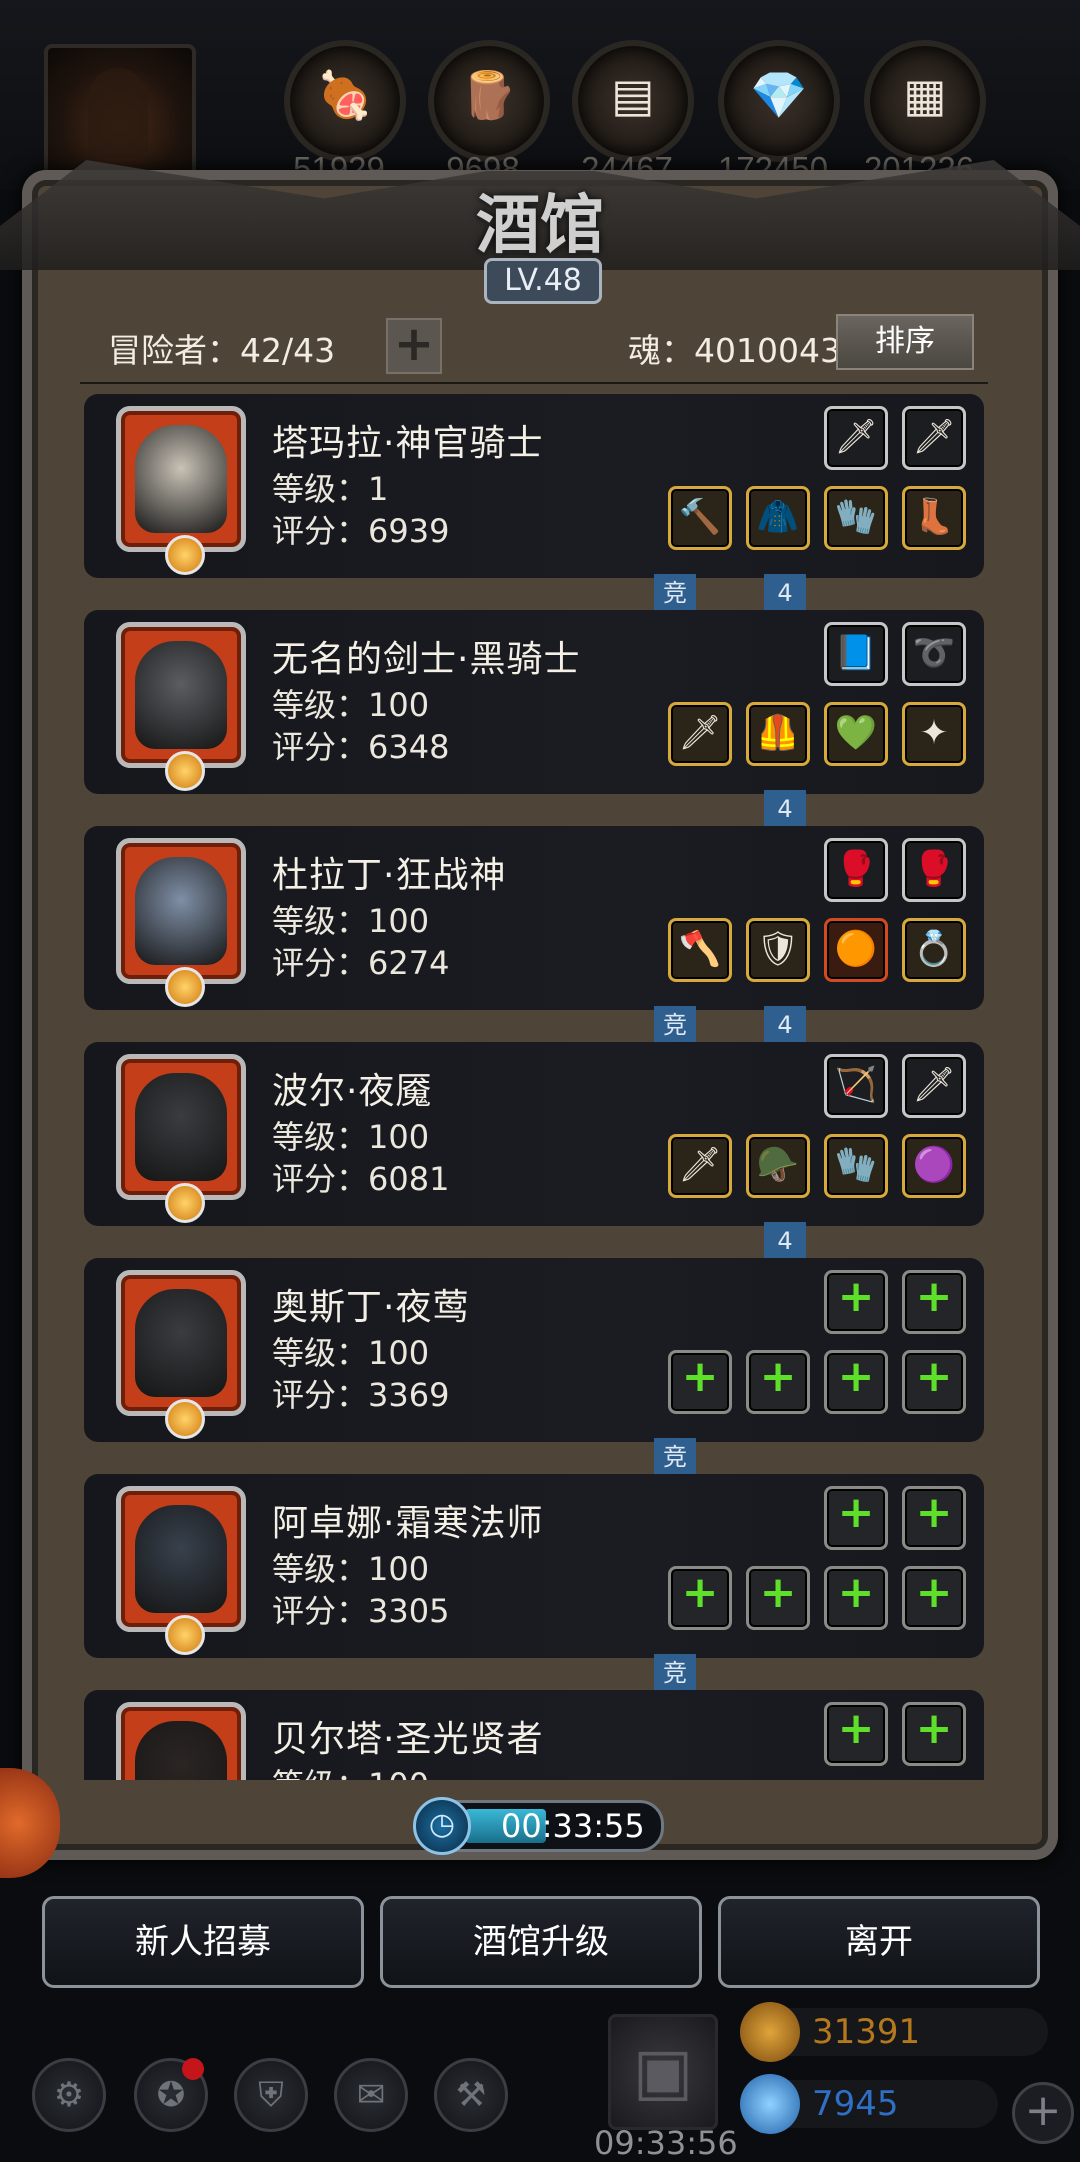 This screenshot has width=1080, height=2162. Describe the element at coordinates (856, 1086) in the screenshot. I see `weapon-slot: 🏹` at that location.